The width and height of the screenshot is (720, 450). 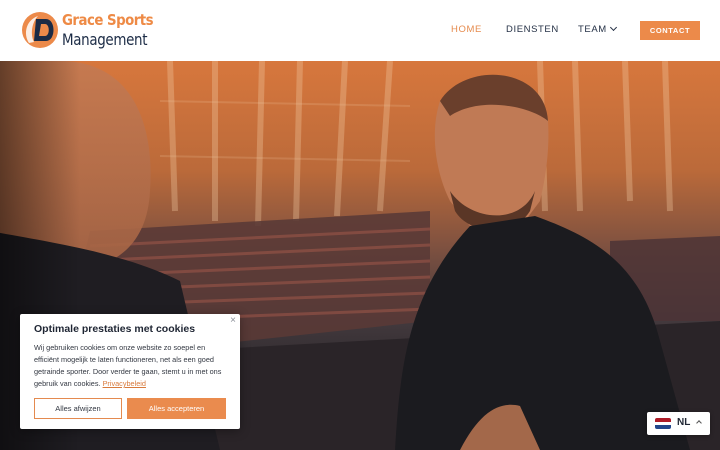 I want to click on nav-team-label: TEAM, so click(x=592, y=29).